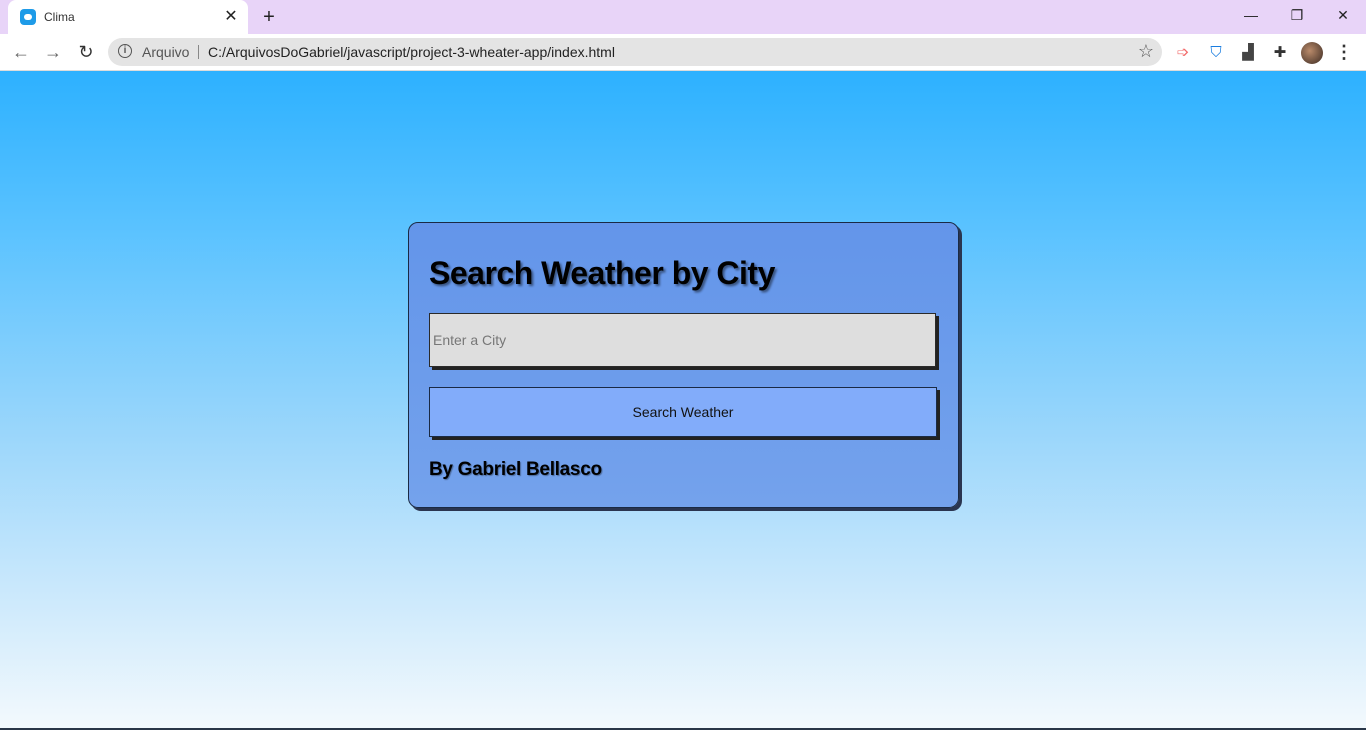 The image size is (1366, 730). Describe the element at coordinates (1297, 15) in the screenshot. I see `restore-button: ❐` at that location.